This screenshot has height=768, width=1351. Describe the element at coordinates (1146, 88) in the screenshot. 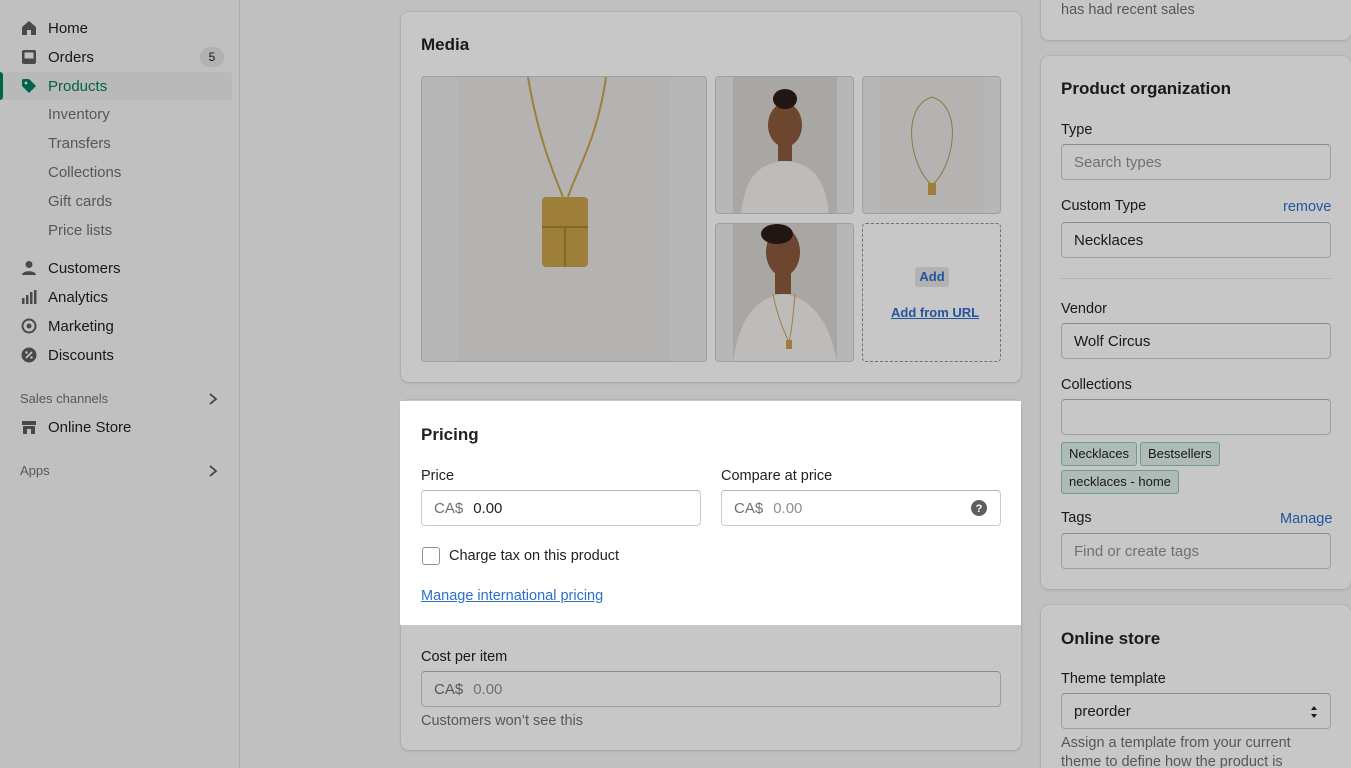

I see `organization-title: Product organization` at that location.